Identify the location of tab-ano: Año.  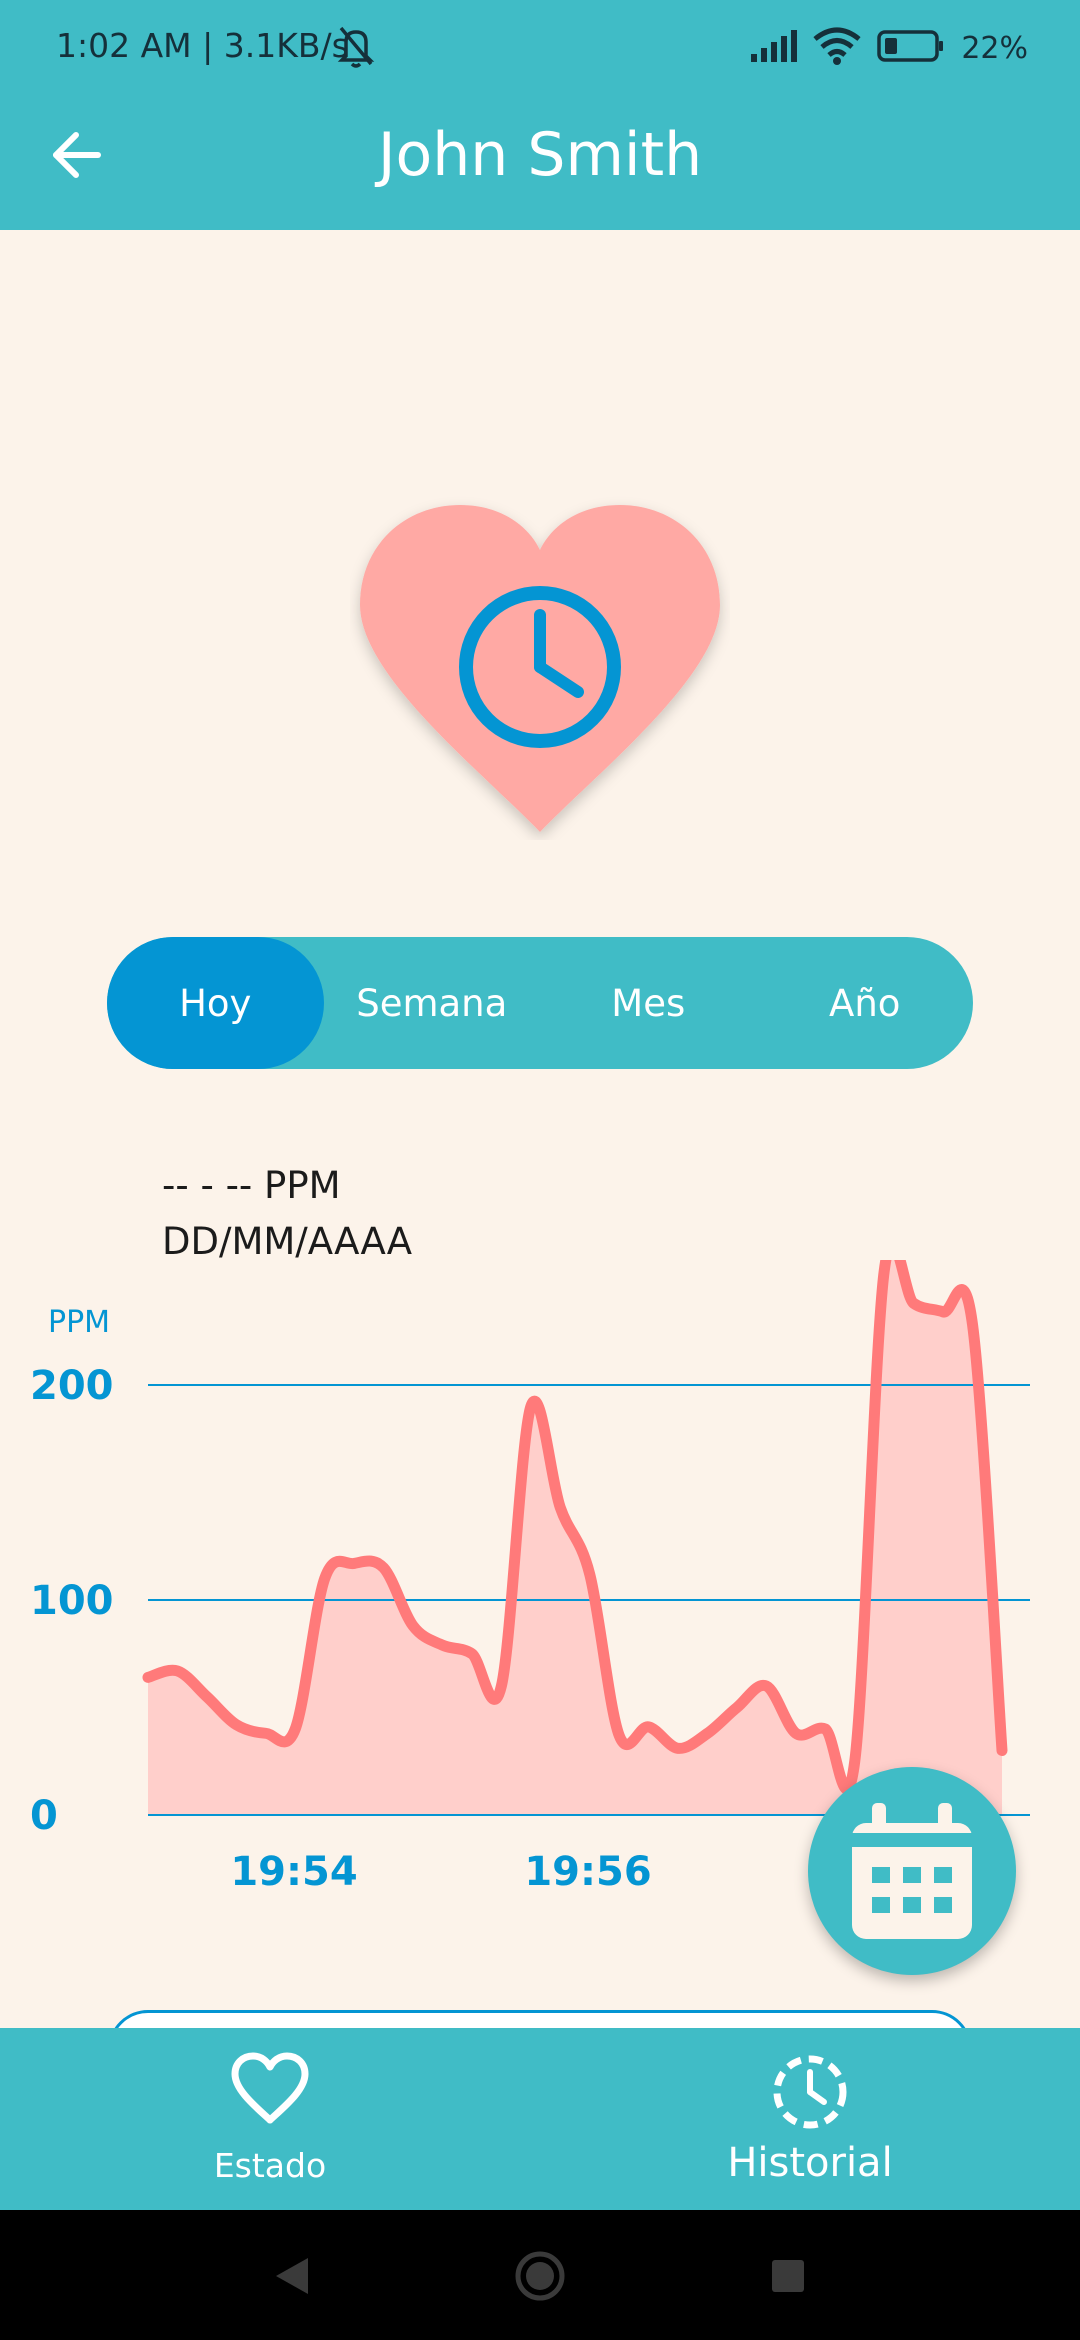
(865, 1003).